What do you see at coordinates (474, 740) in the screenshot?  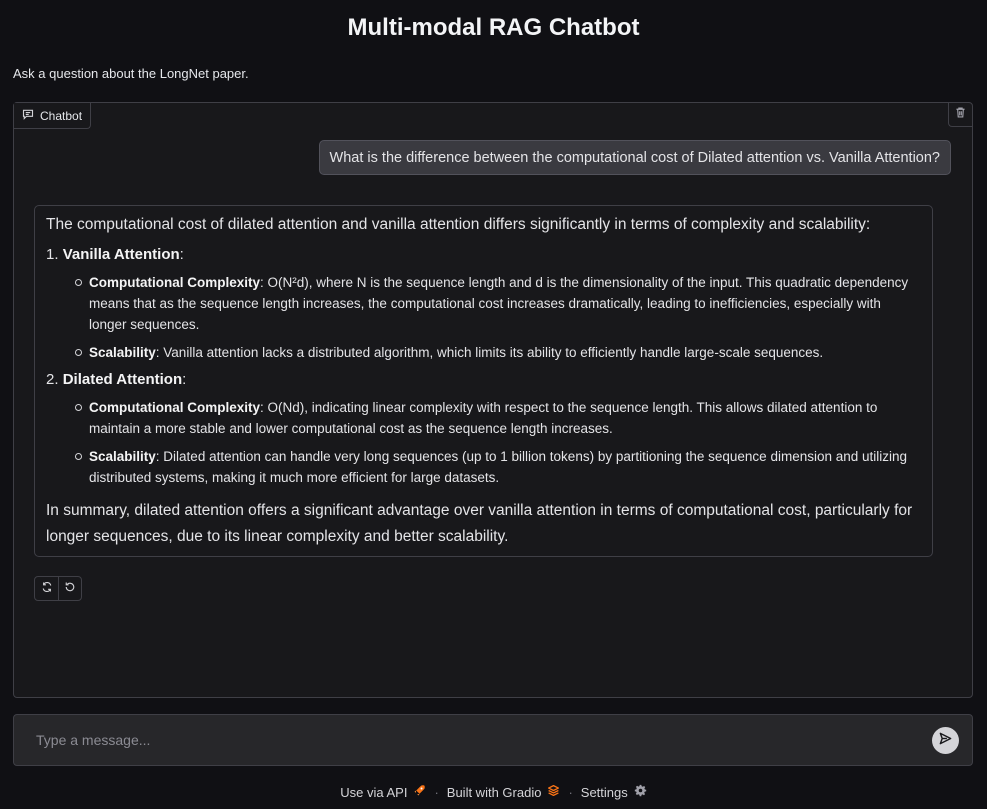 I see `message-input` at bounding box center [474, 740].